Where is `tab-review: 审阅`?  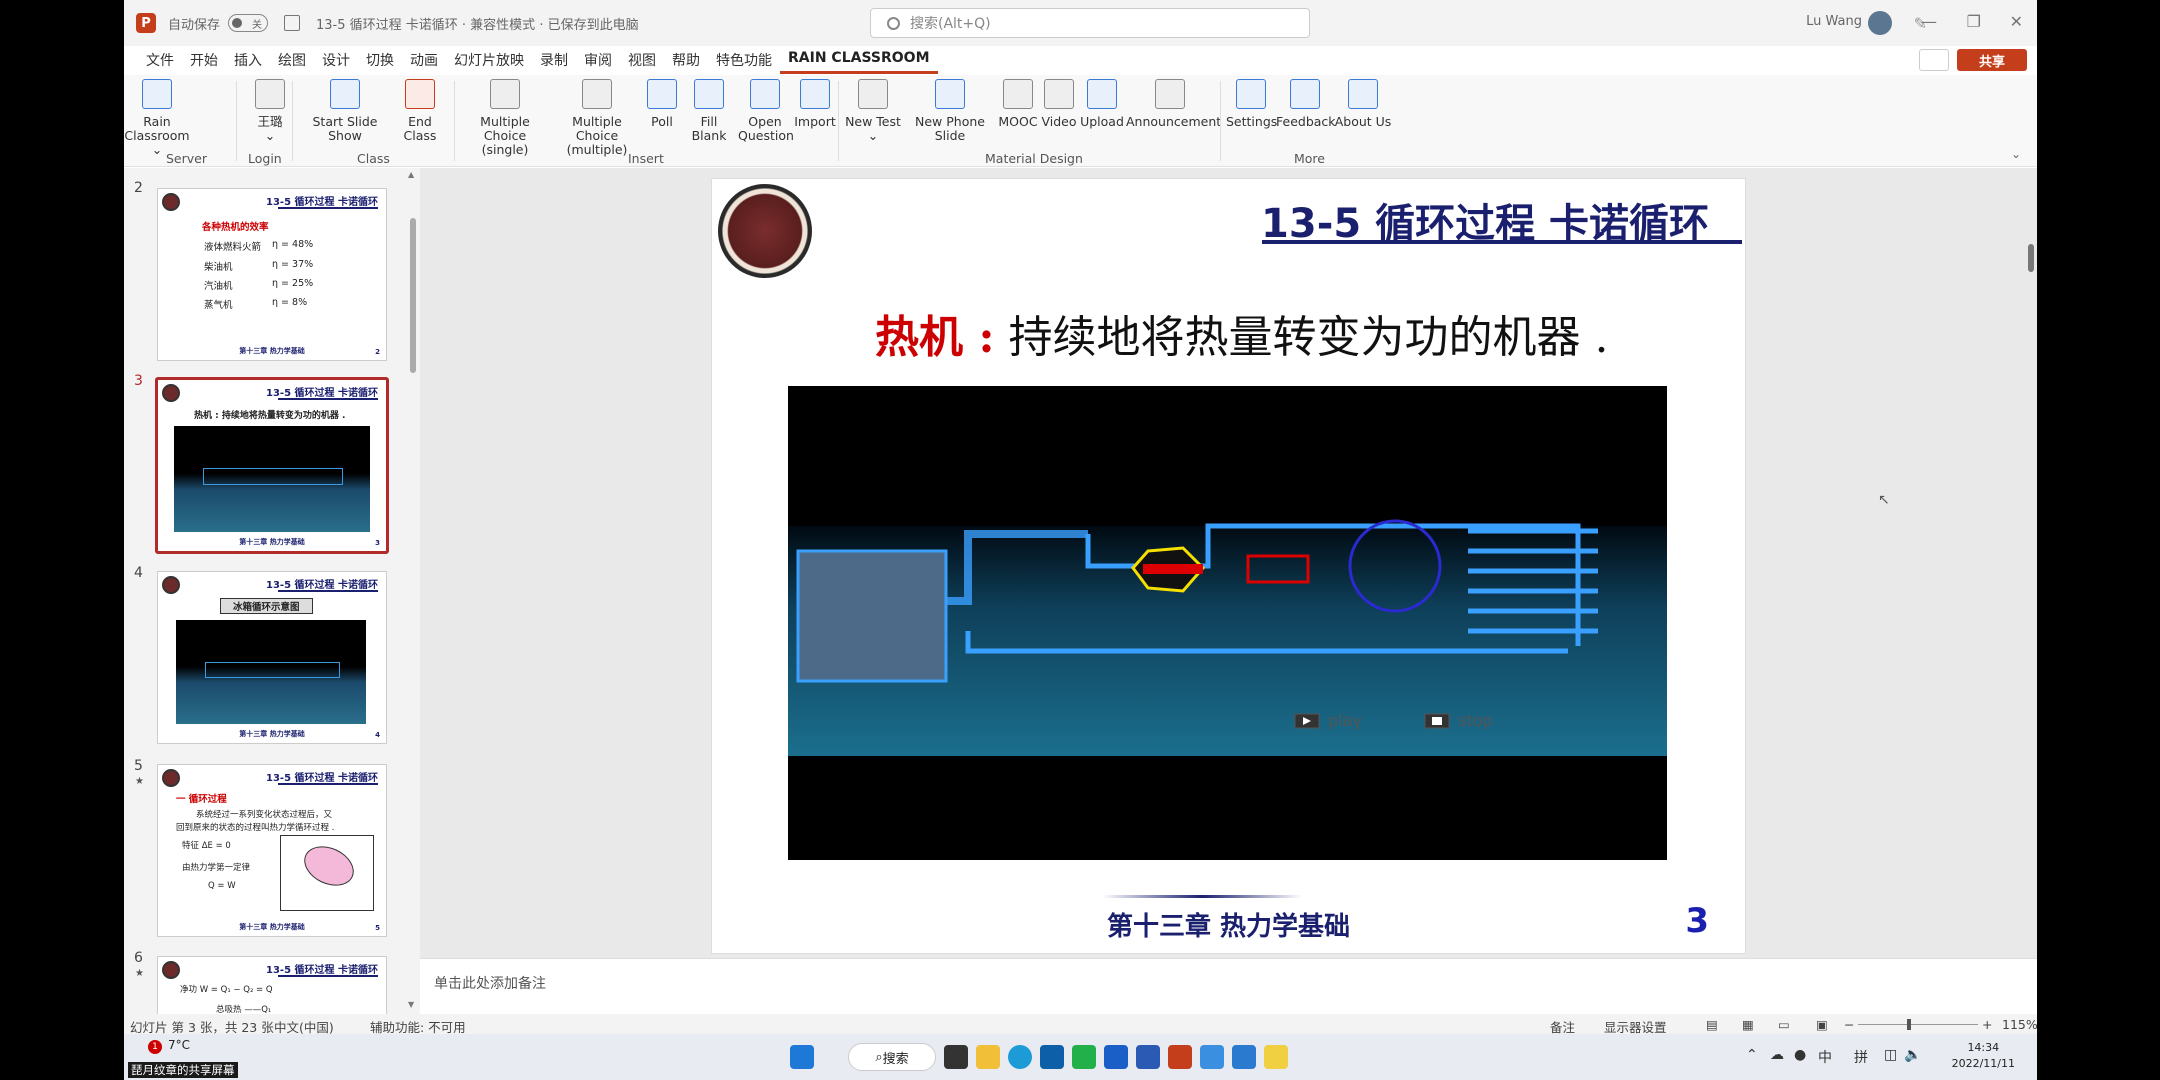
tab-review: 审阅 is located at coordinates (598, 60).